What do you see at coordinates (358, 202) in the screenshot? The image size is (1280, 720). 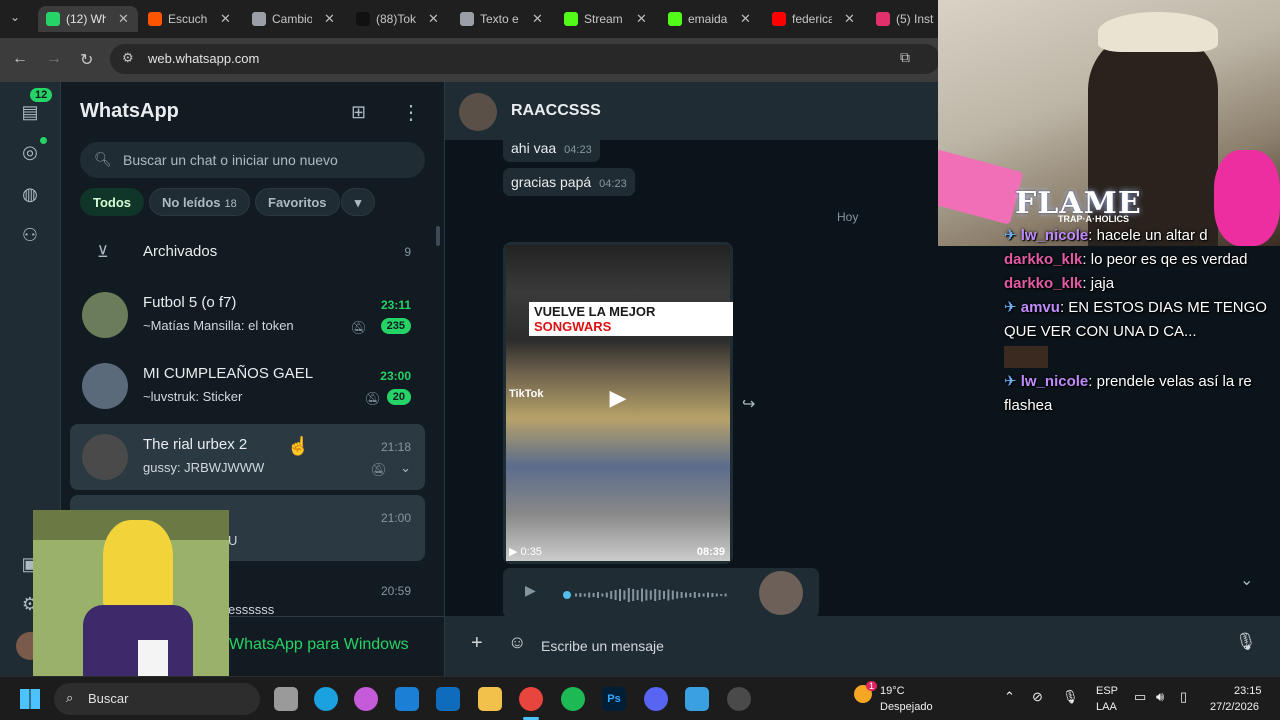 I see `filter-more-button: ▾` at bounding box center [358, 202].